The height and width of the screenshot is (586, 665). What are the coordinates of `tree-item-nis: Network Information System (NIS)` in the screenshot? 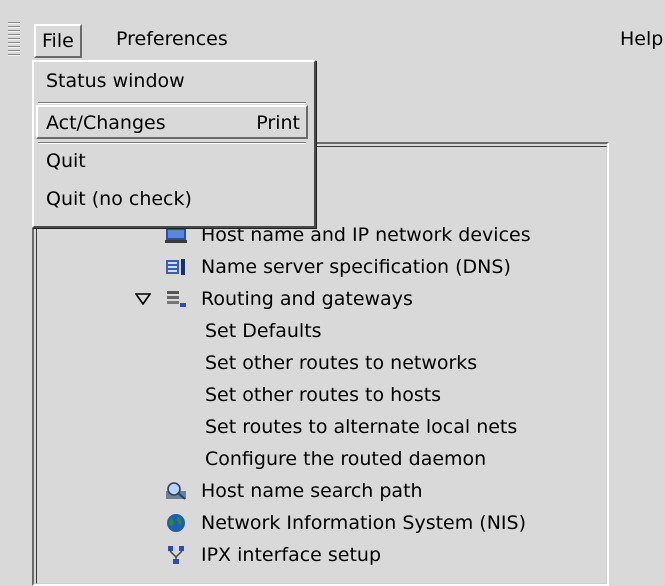 It's located at (317, 523).